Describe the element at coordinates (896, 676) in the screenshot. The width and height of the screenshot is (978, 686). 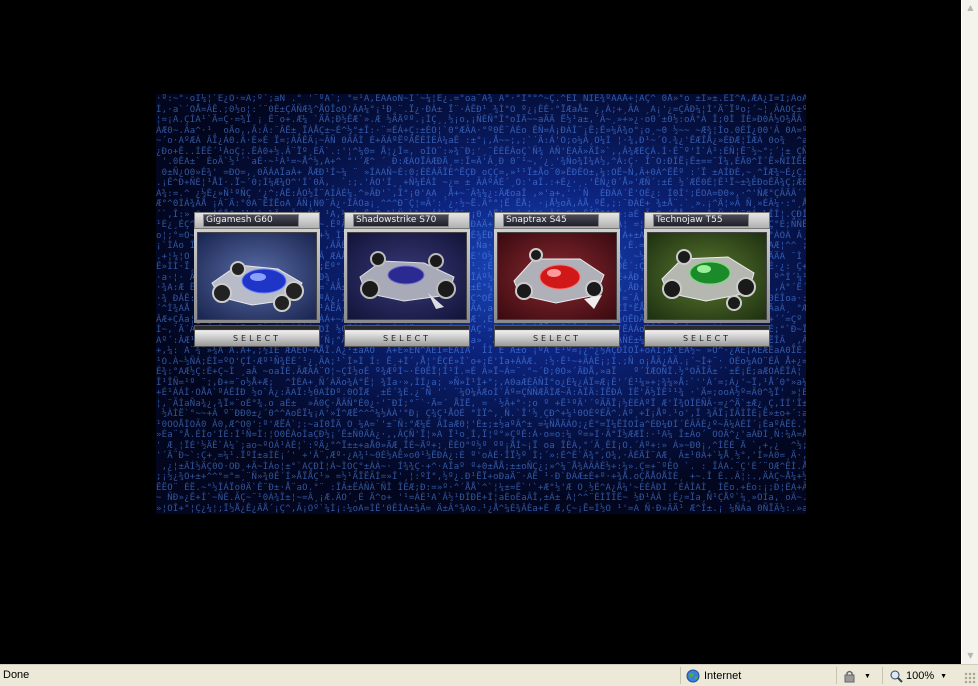
I see `magnifier-icon` at that location.